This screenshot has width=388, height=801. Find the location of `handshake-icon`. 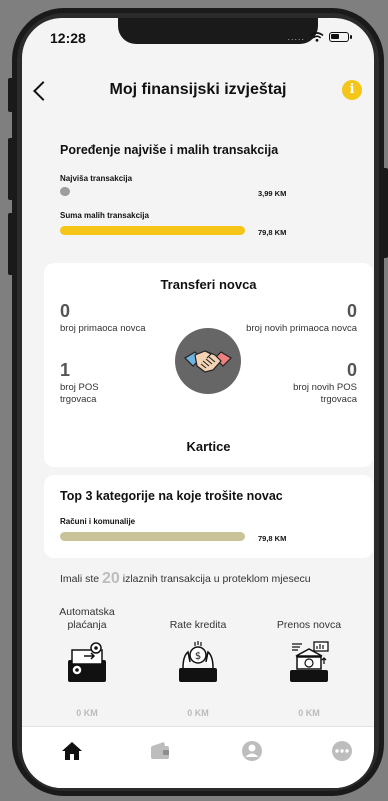

handshake-icon is located at coordinates (208, 361).